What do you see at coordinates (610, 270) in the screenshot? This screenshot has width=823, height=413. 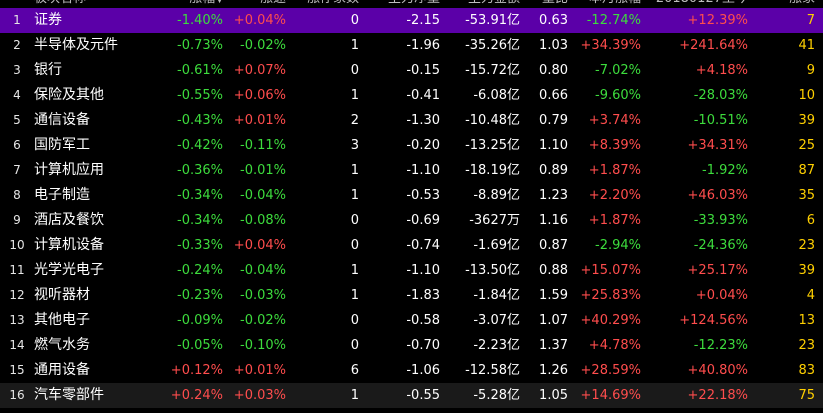 I see `month-change: +15.07%` at bounding box center [610, 270].